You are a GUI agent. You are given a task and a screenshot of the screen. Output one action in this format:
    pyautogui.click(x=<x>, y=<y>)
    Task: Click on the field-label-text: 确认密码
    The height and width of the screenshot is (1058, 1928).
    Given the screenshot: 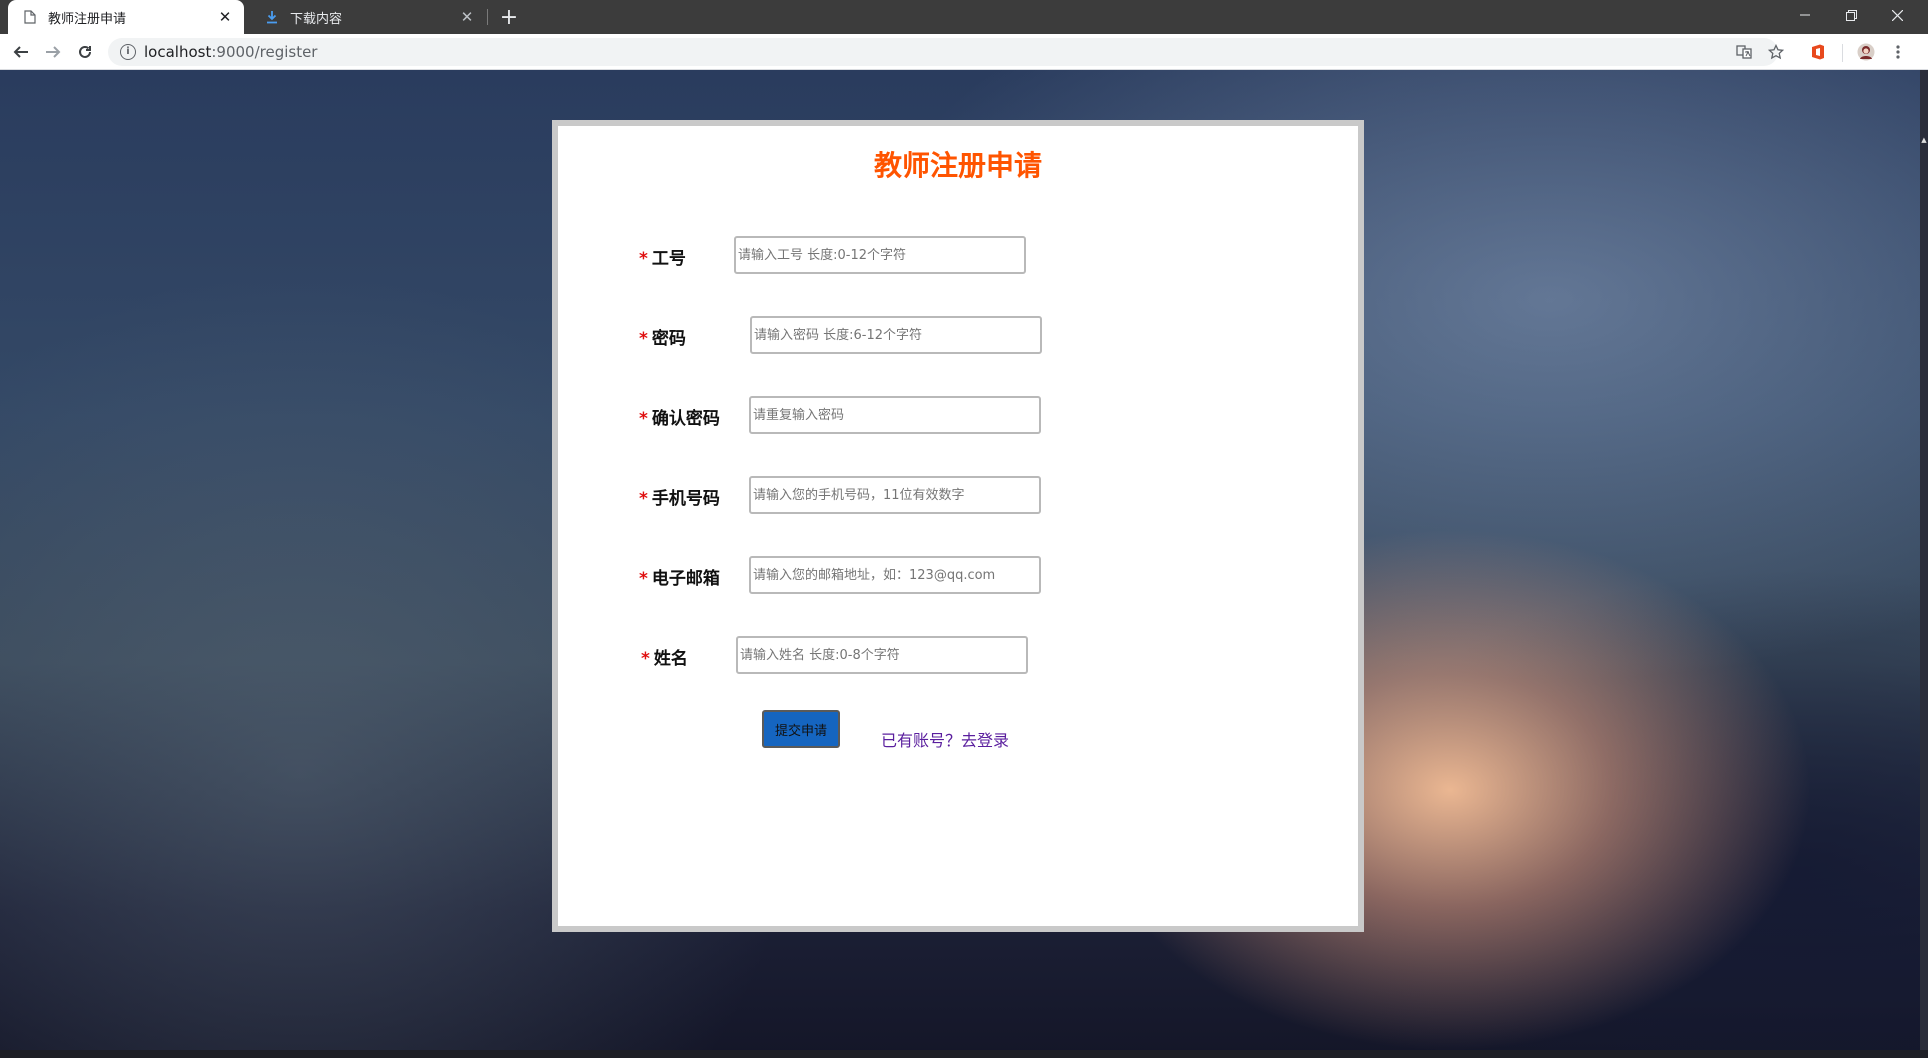 What is the action you would take?
    pyautogui.click(x=685, y=419)
    